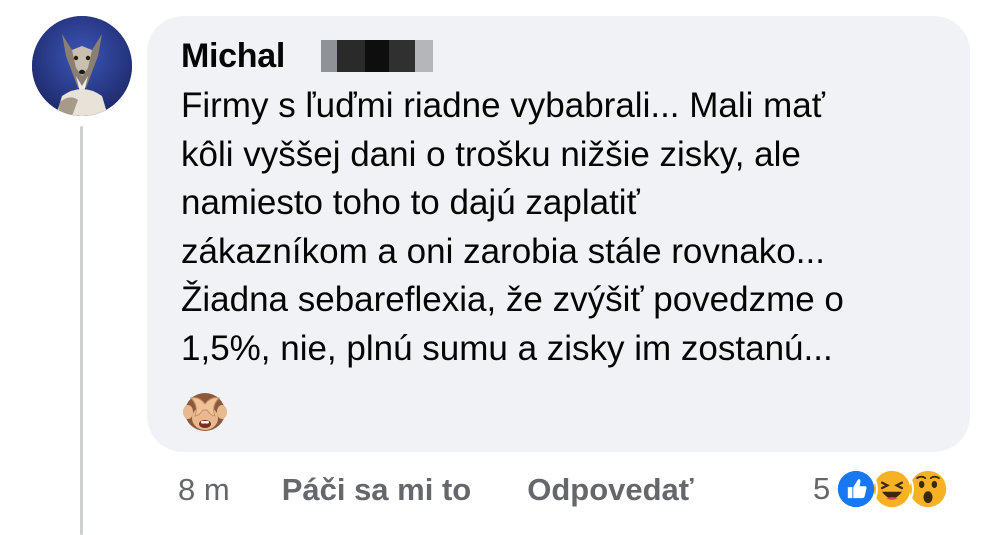 This screenshot has width=1000, height=535. Describe the element at coordinates (822, 488) in the screenshot. I see `reaction-count: 5` at that location.